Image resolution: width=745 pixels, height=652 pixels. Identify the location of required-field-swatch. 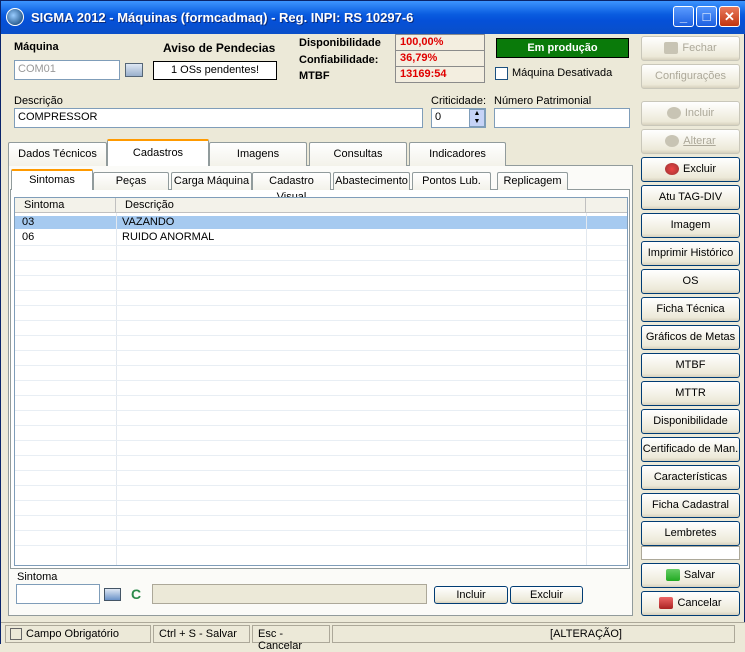
(16, 634).